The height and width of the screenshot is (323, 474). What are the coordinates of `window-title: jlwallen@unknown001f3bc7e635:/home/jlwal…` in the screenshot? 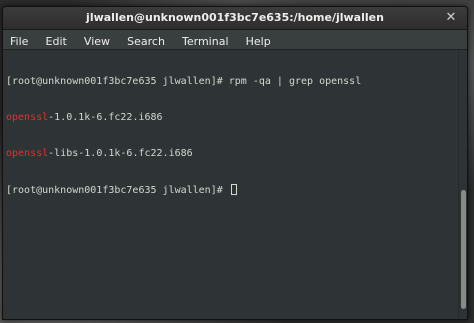 It's located at (235, 17).